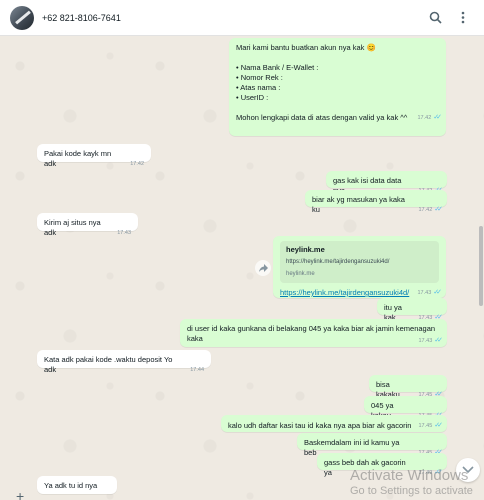  I want to click on message-bubble: Pakai kode kayk mn adk 17.42, so click(94, 156).